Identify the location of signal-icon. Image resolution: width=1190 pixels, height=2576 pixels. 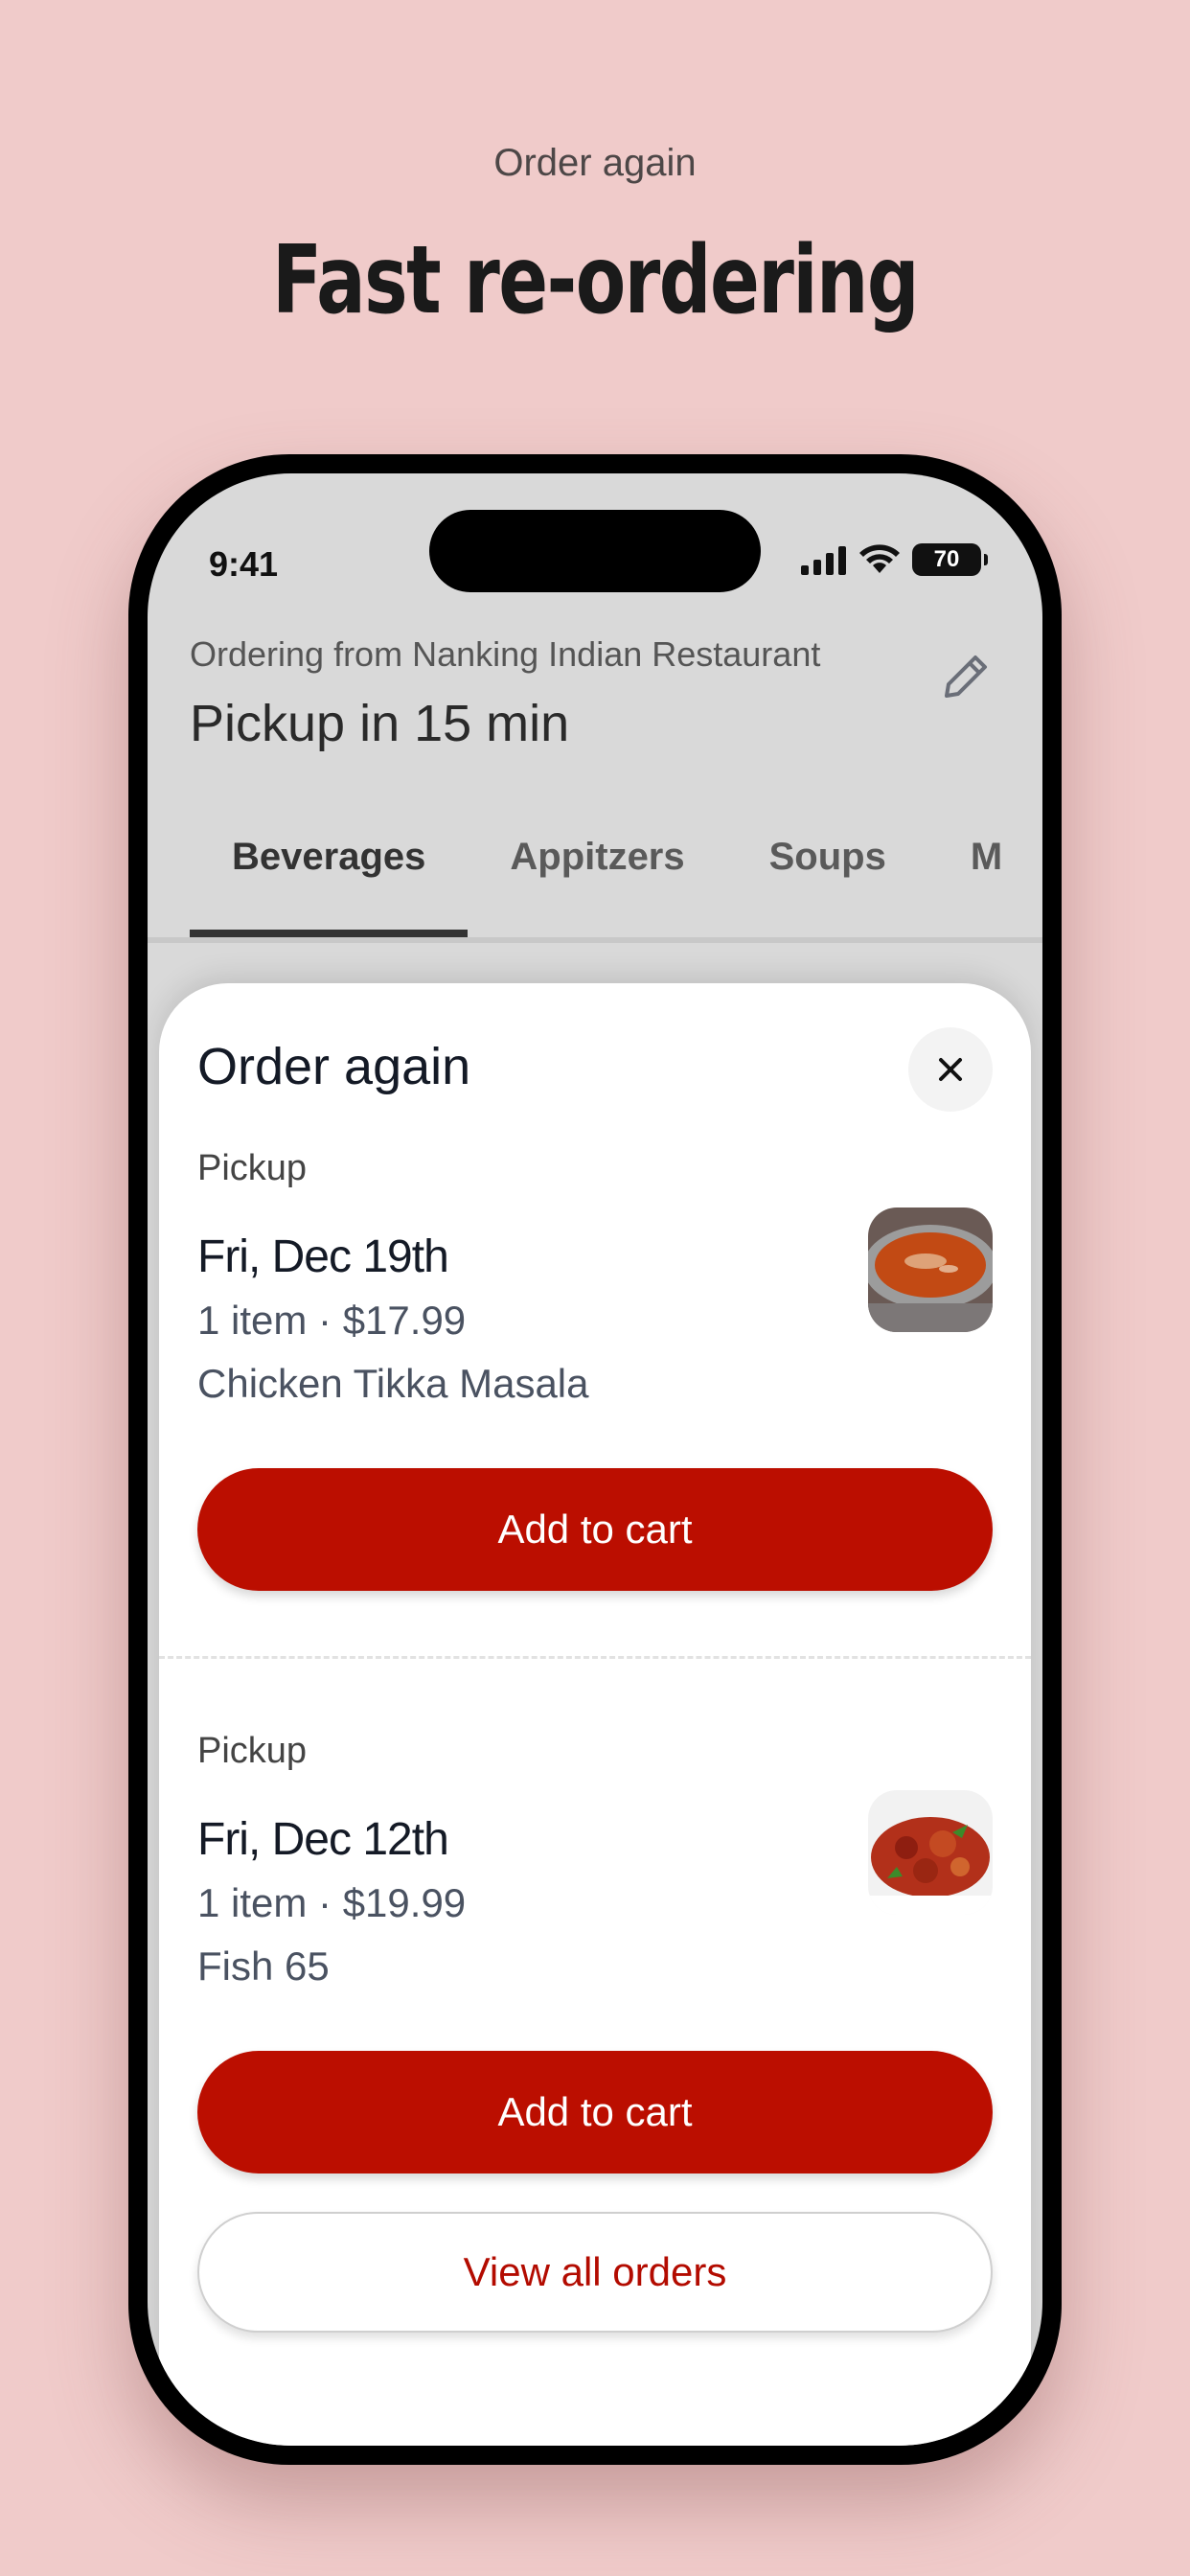
(824, 560).